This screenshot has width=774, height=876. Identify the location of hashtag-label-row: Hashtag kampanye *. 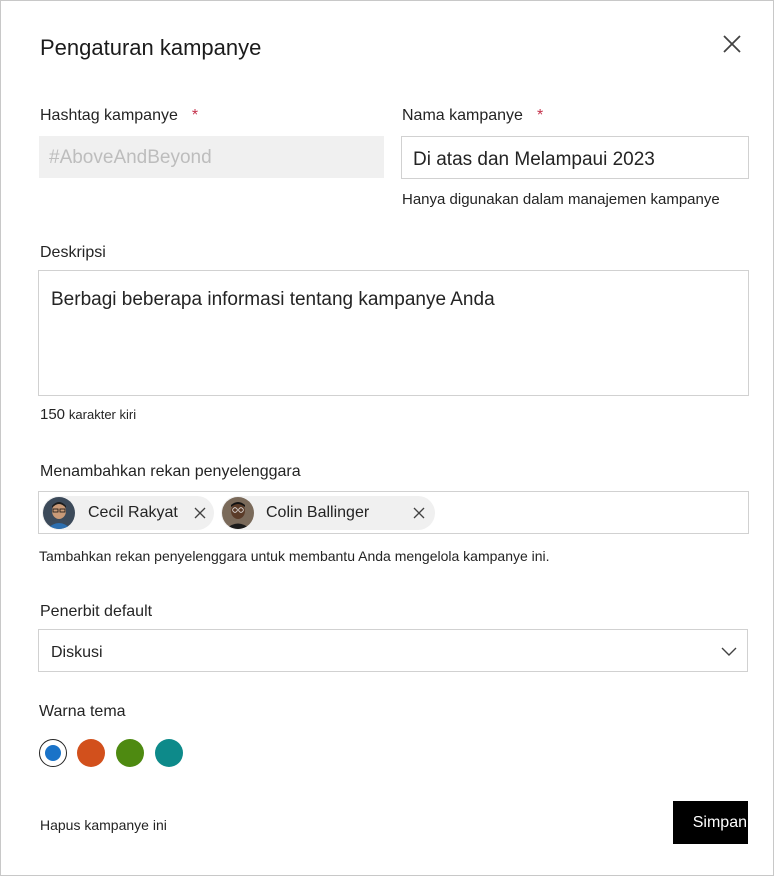
(119, 116).